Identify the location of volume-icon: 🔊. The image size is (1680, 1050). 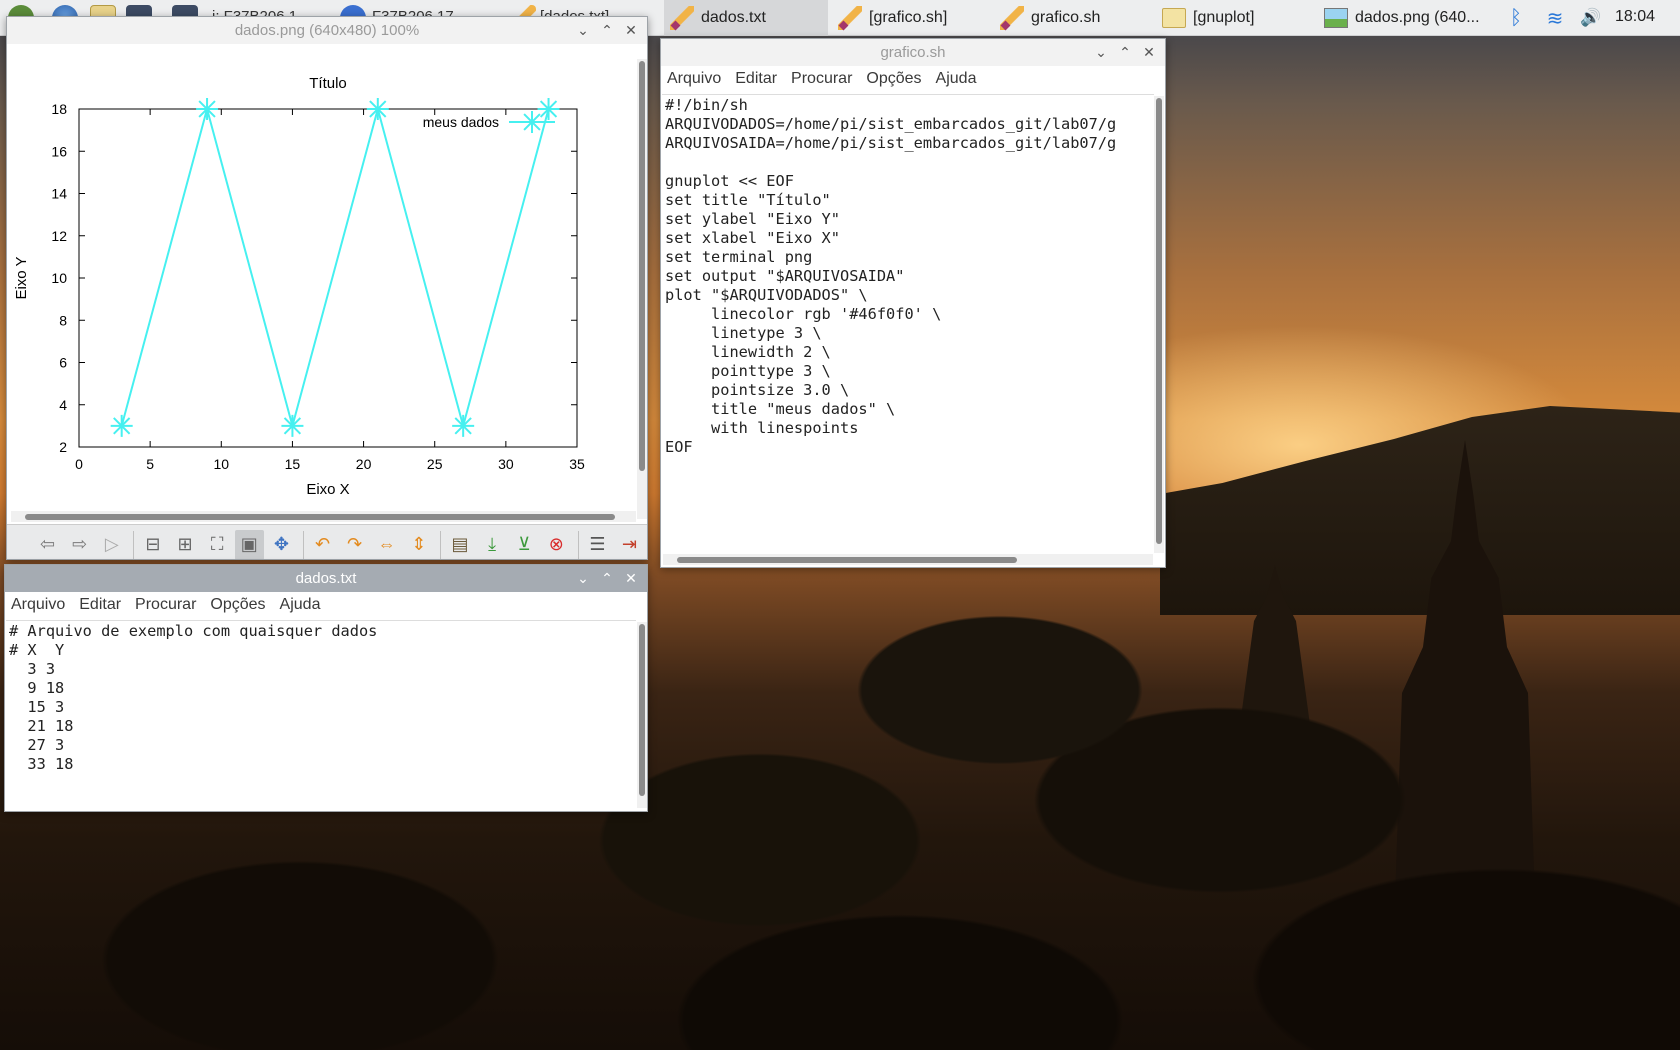
(1591, 18).